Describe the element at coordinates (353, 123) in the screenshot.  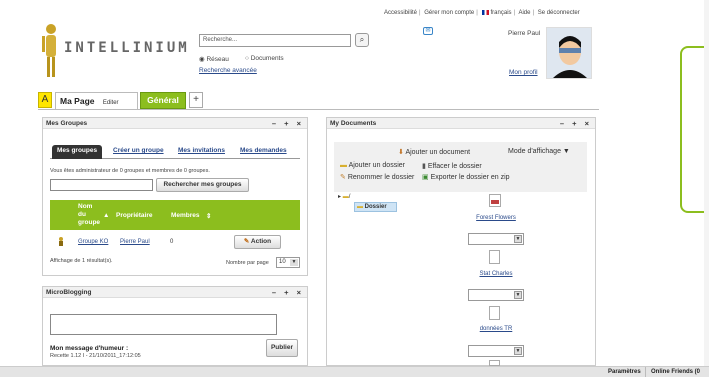
I see `documents-panel-title: My Documents` at that location.